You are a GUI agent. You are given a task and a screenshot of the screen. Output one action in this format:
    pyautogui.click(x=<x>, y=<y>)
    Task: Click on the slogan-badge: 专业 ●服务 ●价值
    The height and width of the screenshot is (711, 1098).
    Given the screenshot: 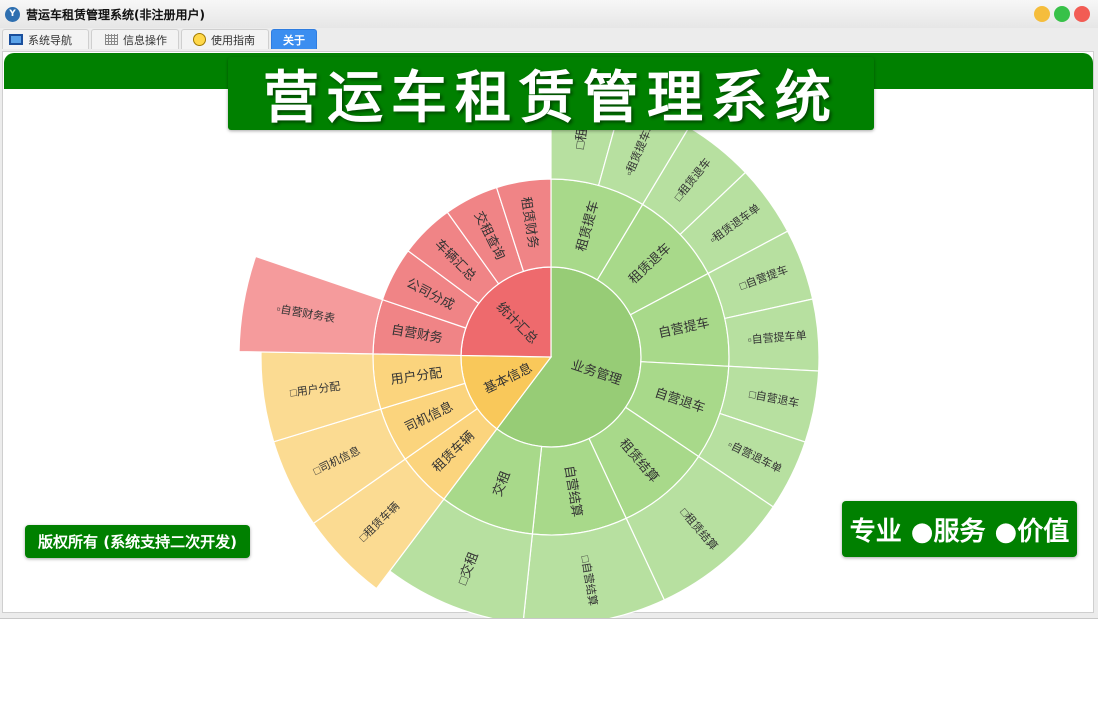 What is the action you would take?
    pyautogui.click(x=959, y=529)
    